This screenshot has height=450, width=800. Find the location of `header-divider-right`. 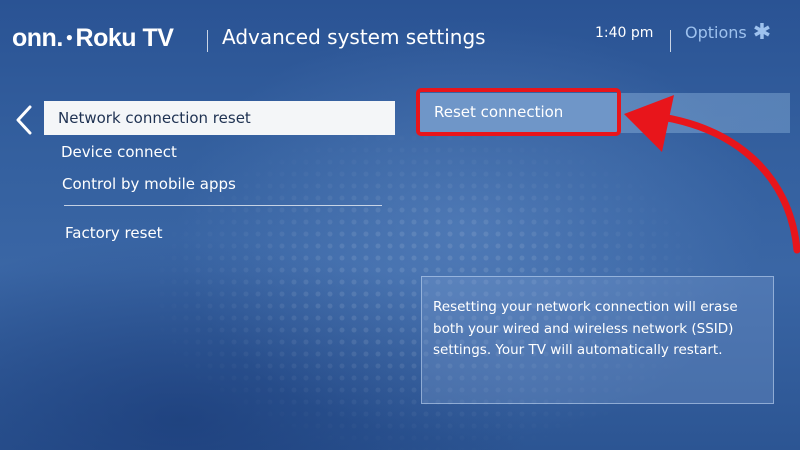

header-divider-right is located at coordinates (670, 41).